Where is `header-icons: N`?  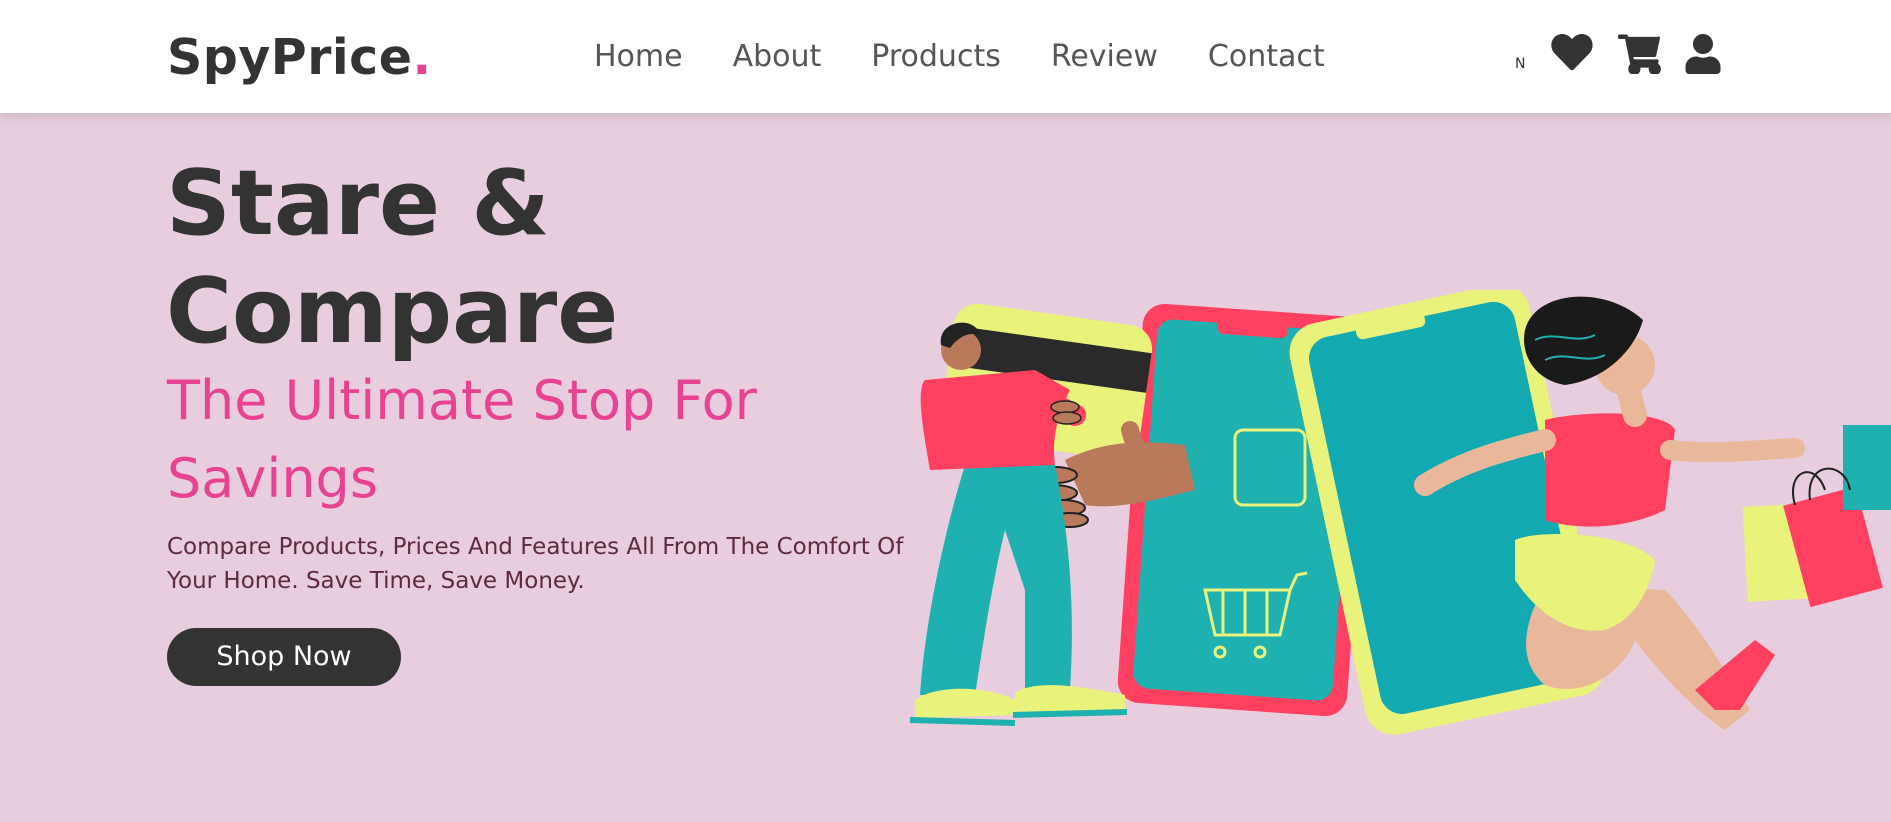 header-icons: N is located at coordinates (1620, 55).